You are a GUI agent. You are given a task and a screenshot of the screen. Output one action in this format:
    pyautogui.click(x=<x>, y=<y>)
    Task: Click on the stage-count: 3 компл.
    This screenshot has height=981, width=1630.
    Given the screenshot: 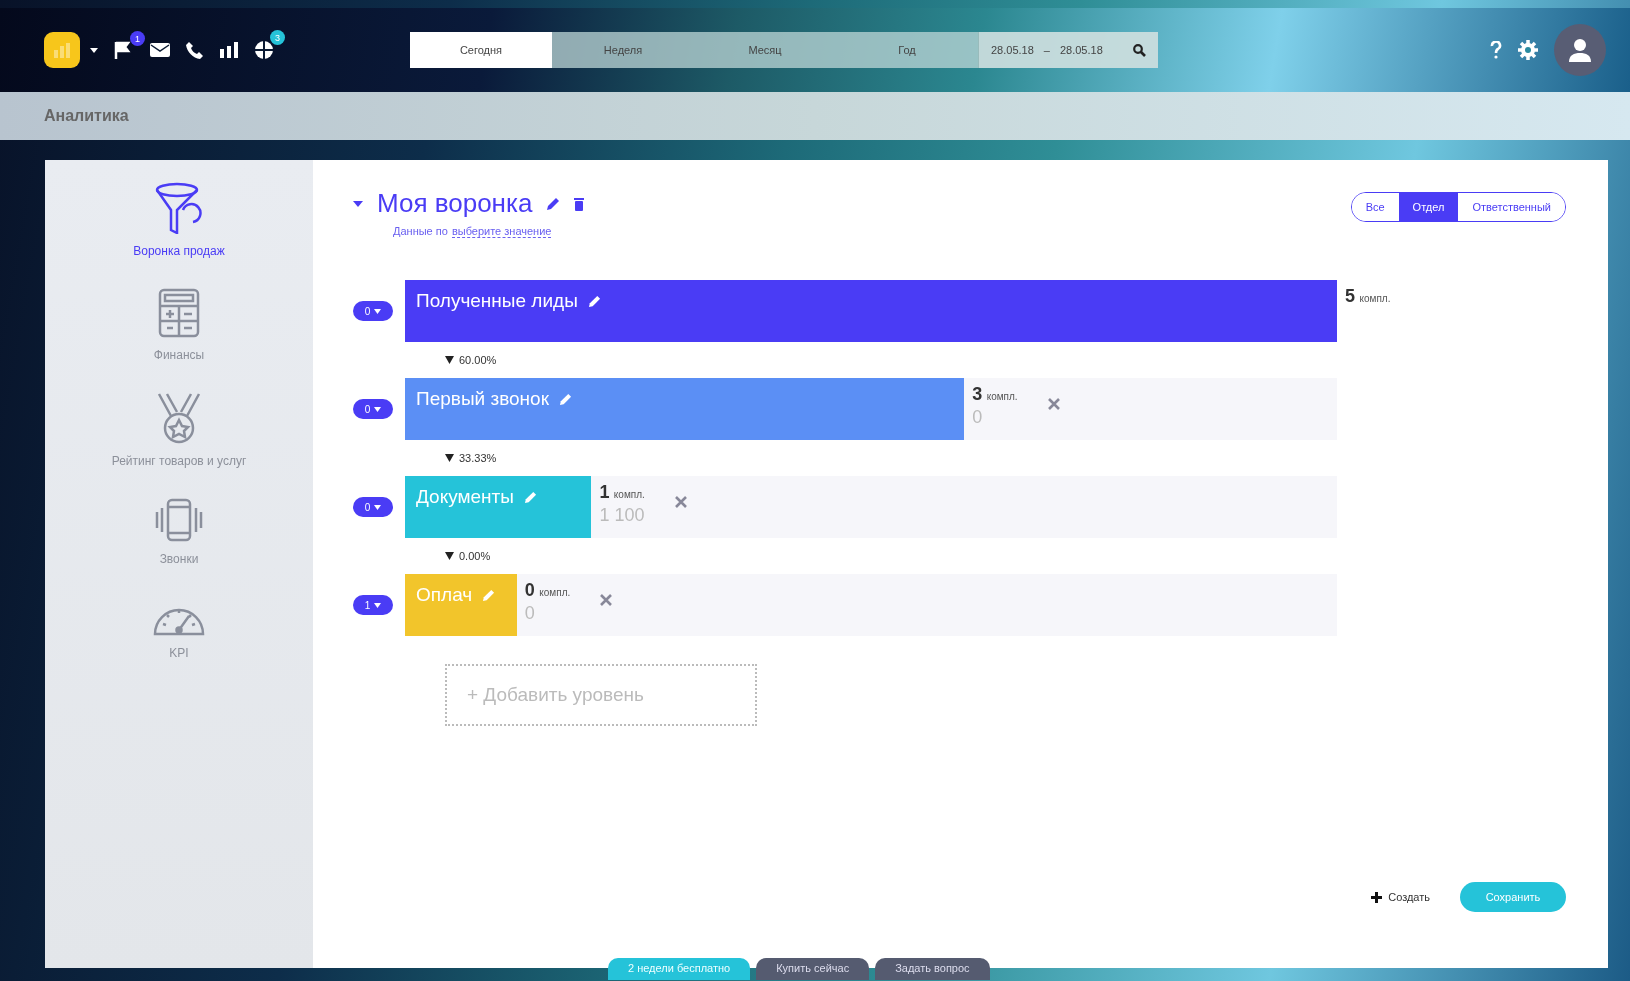 What is the action you would take?
    pyautogui.click(x=995, y=394)
    